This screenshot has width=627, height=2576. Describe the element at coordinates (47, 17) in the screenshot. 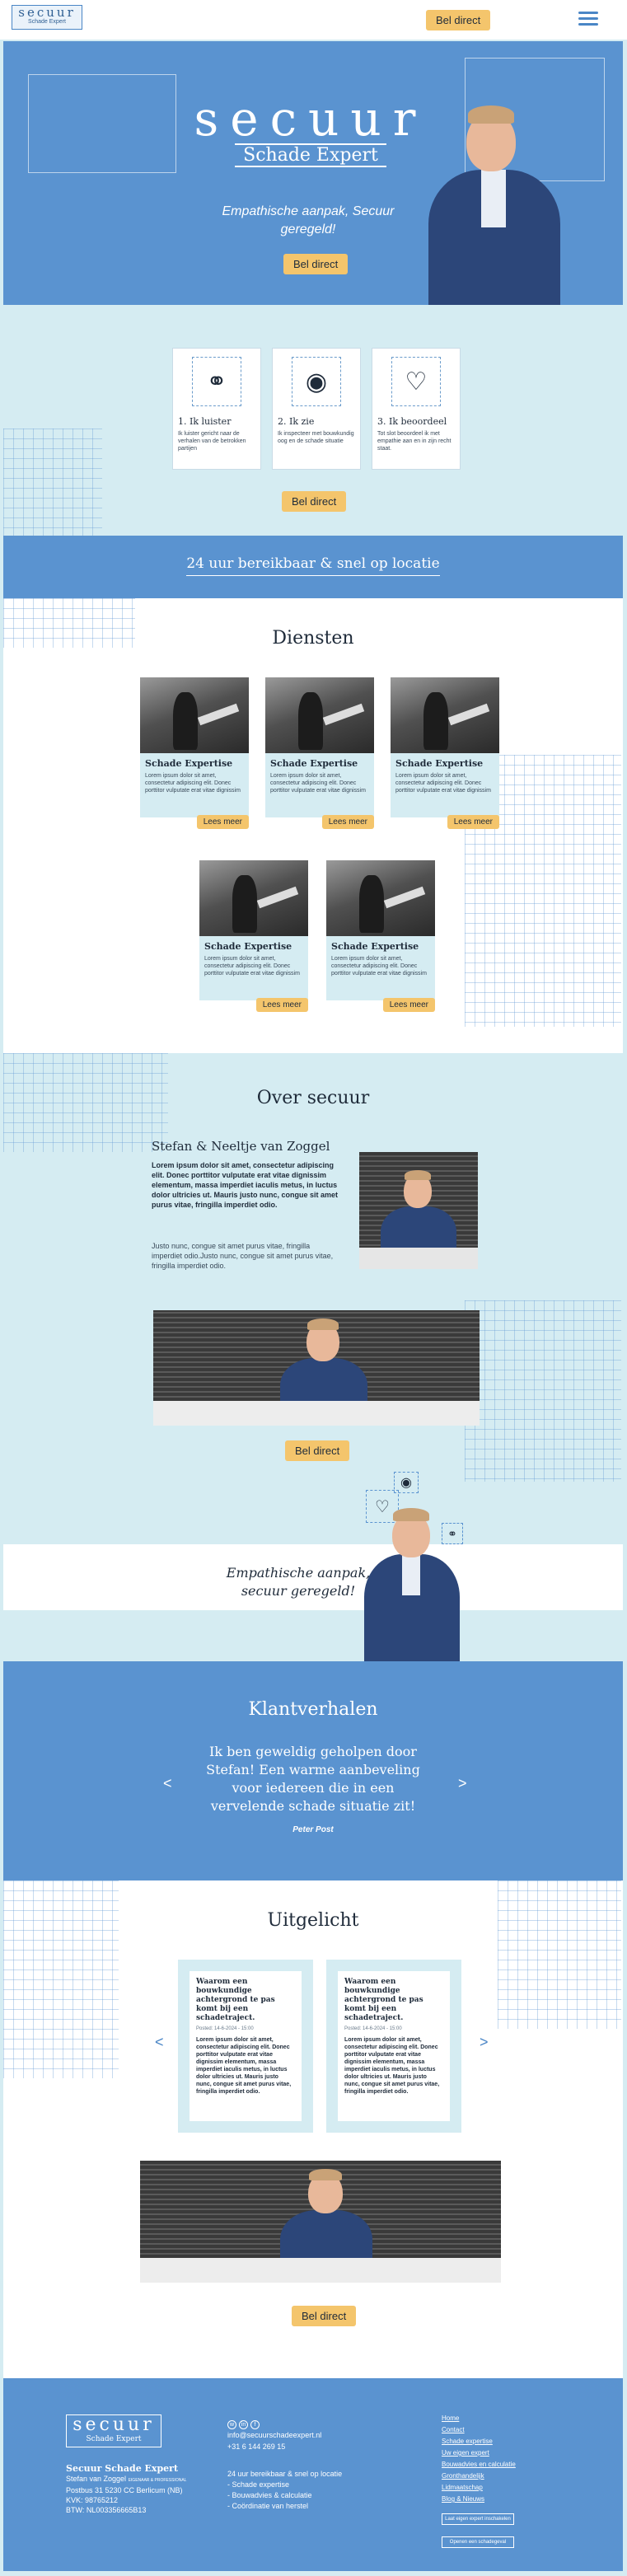

I see `header-logo: secuur Schade Expert` at that location.